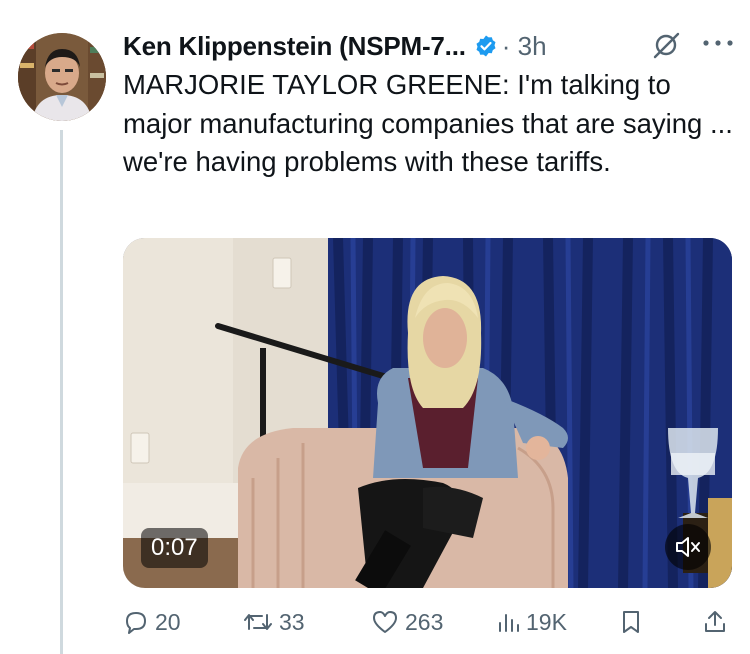 This screenshot has width=750, height=654. What do you see at coordinates (715, 621) in the screenshot?
I see `share-icon` at bounding box center [715, 621].